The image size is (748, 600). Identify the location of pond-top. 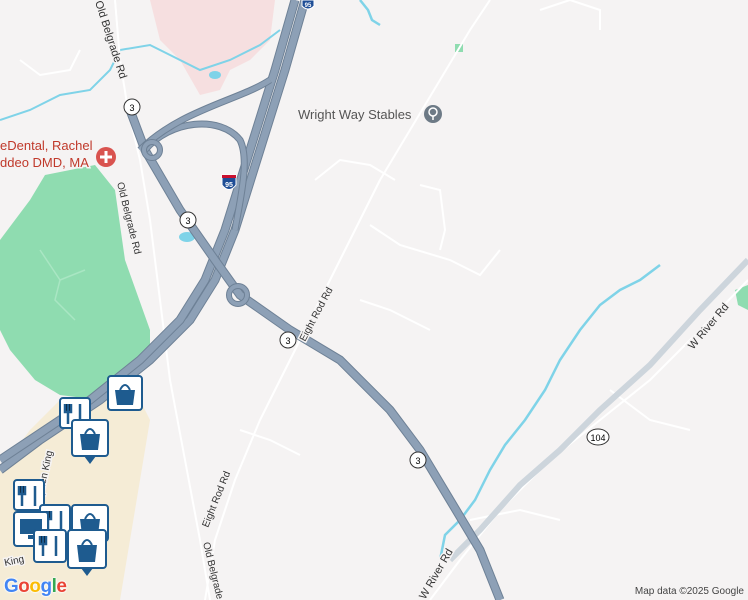
(215, 75).